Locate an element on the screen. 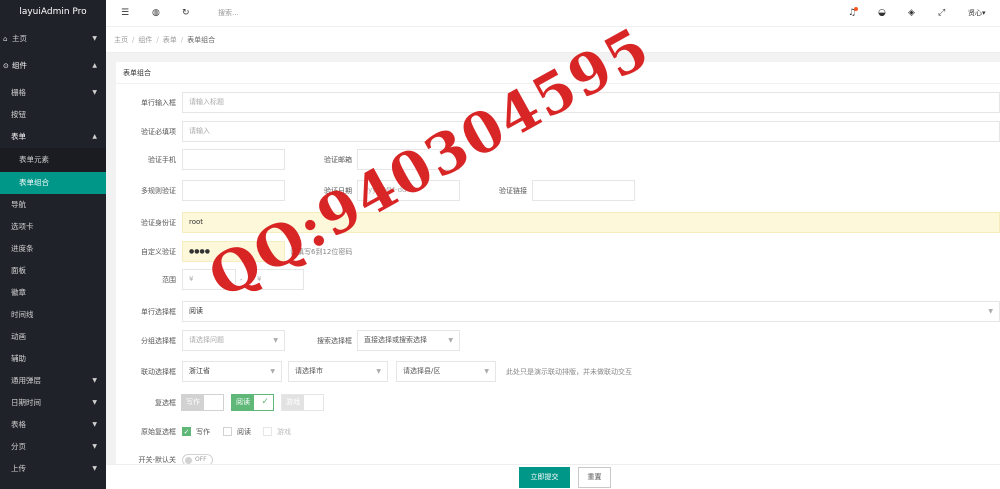 Image resolution: width=1000 pixels, height=489 pixels. raw-checkbox-writing: ✓ is located at coordinates (186, 431).